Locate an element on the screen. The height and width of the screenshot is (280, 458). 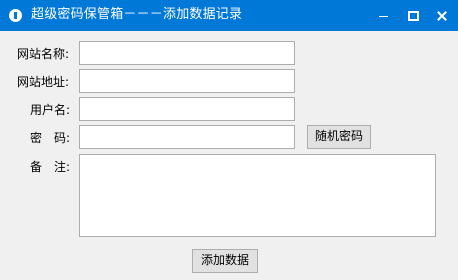
site-name-label: 网站名称: is located at coordinates (43, 54).